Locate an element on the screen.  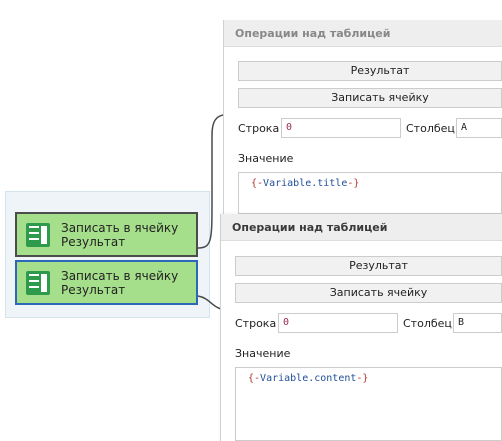
action-node-write-cell-1: Записать в ячейку Результат is located at coordinates (106, 234).